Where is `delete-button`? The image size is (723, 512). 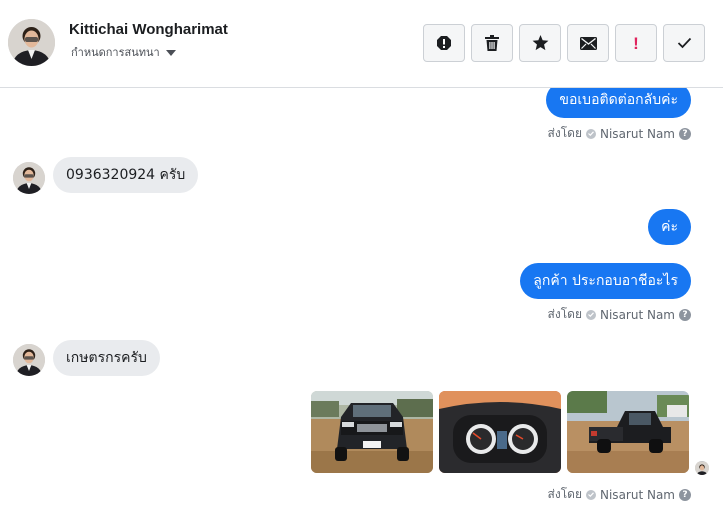
delete-button is located at coordinates (492, 43).